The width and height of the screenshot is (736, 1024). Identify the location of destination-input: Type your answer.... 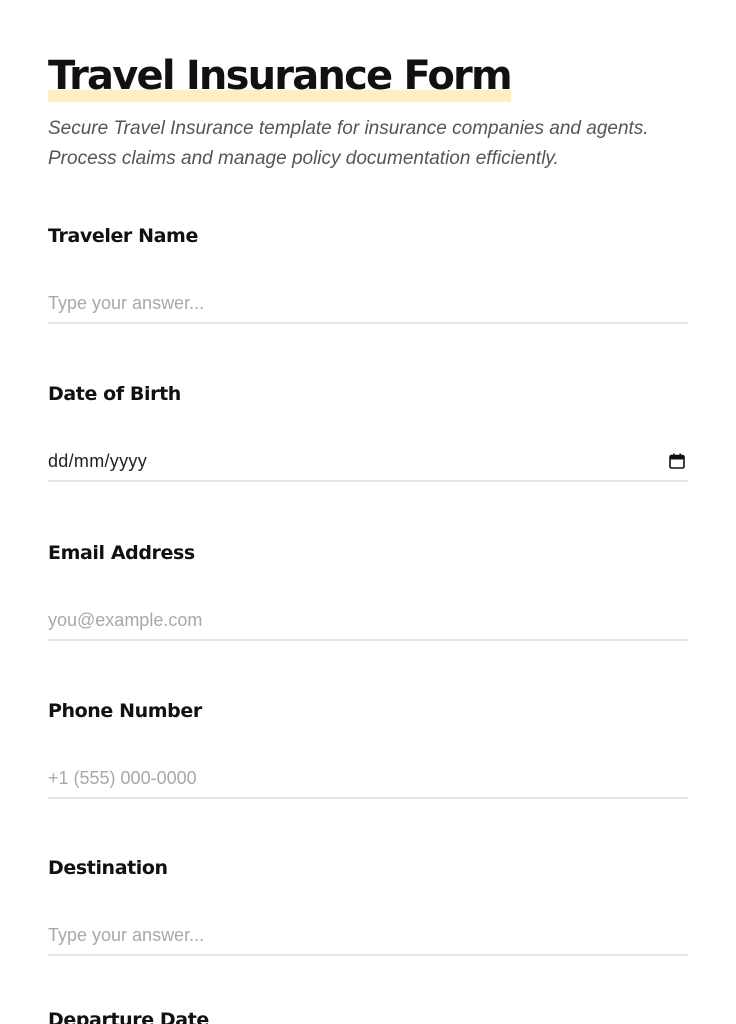
(368, 936).